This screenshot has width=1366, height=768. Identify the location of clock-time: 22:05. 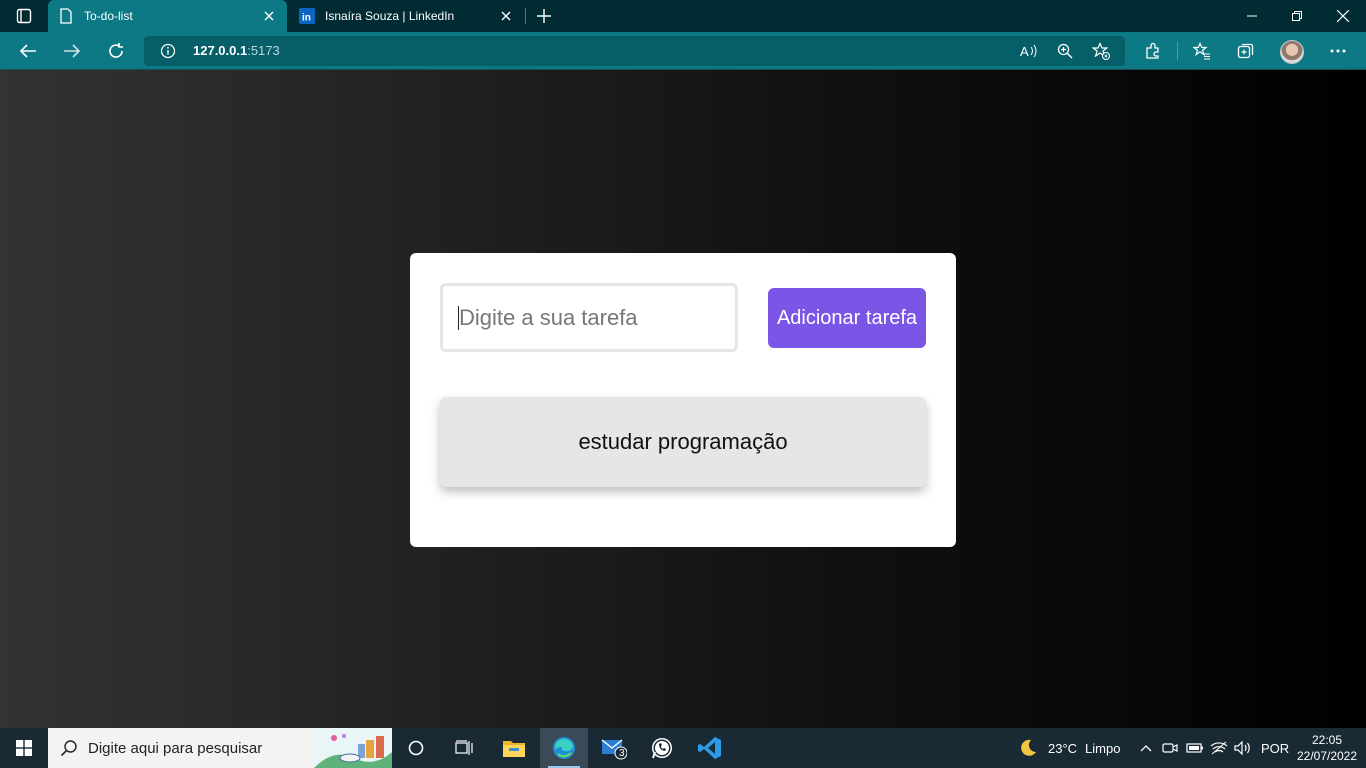
(1327, 740).